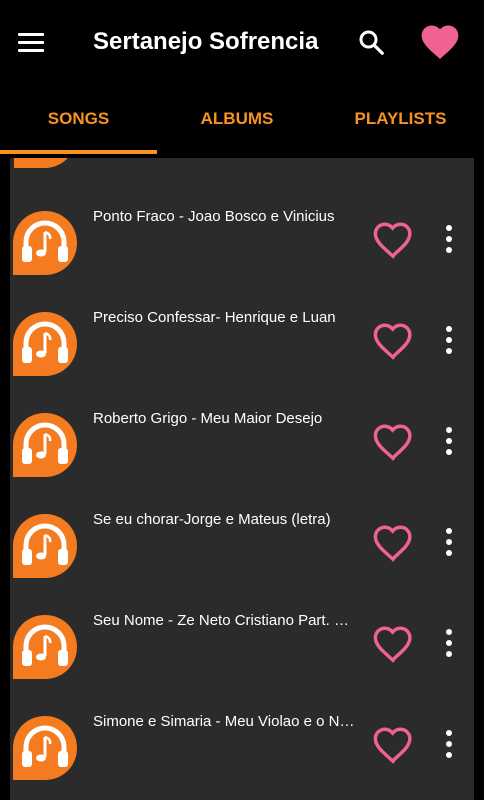  I want to click on song-title: Roberto Grigo - Meu Maior Desejo, so click(224, 419).